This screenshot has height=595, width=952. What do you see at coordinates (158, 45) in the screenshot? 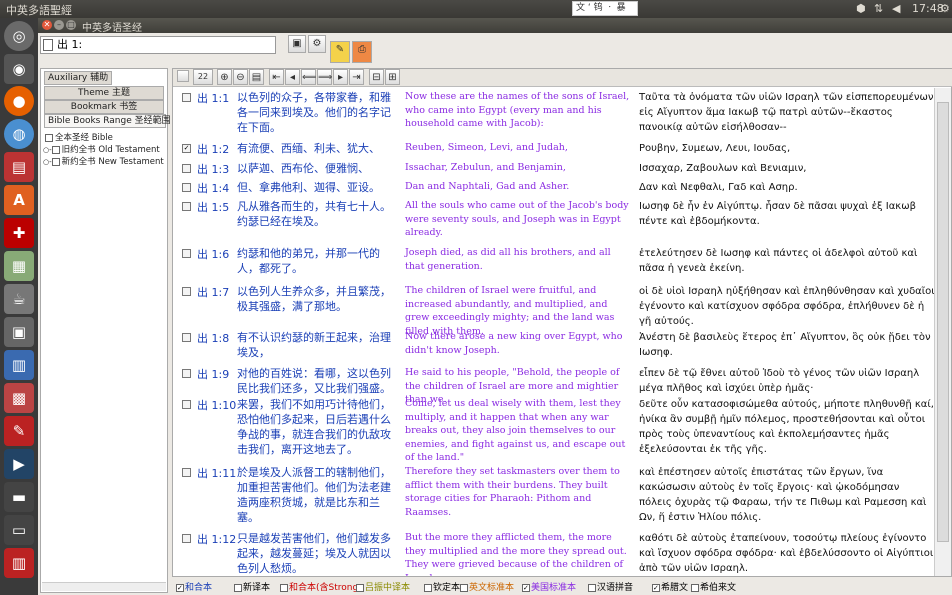
I see `reference-input: 出 1:` at bounding box center [158, 45].